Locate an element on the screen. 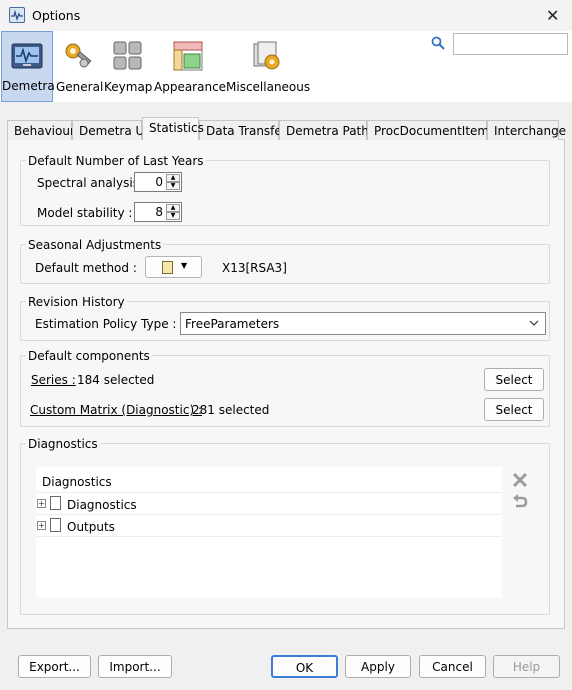 This screenshot has width=572, height=690. apply-button: Apply is located at coordinates (378, 666).